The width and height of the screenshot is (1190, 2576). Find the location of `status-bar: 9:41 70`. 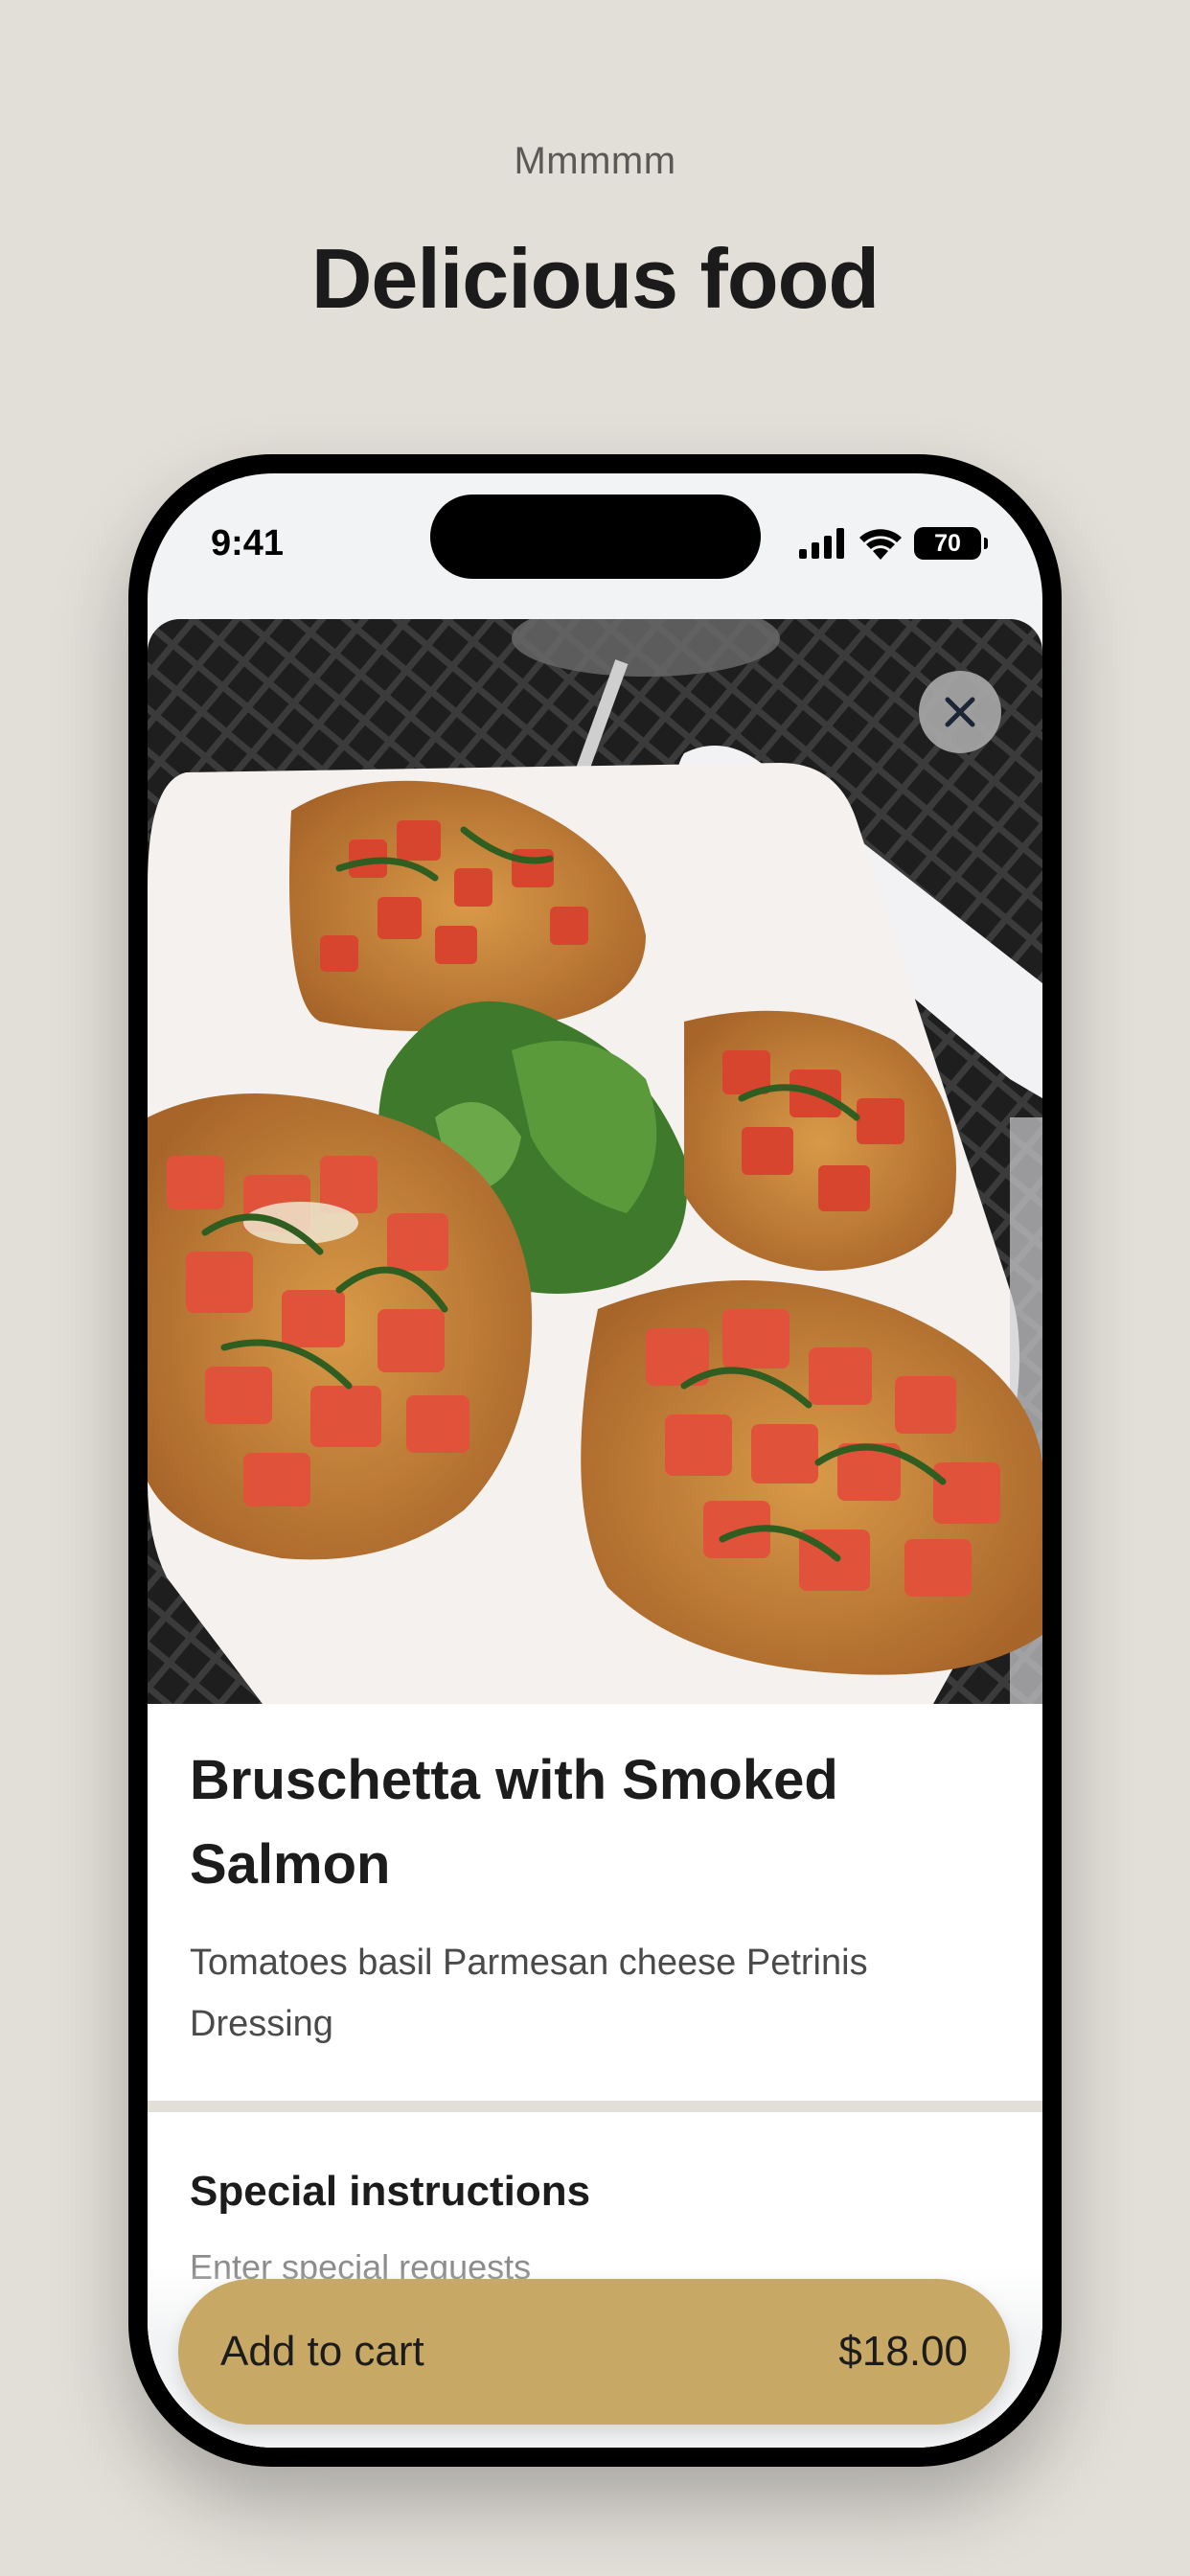

status-bar: 9:41 70 is located at coordinates (595, 545).